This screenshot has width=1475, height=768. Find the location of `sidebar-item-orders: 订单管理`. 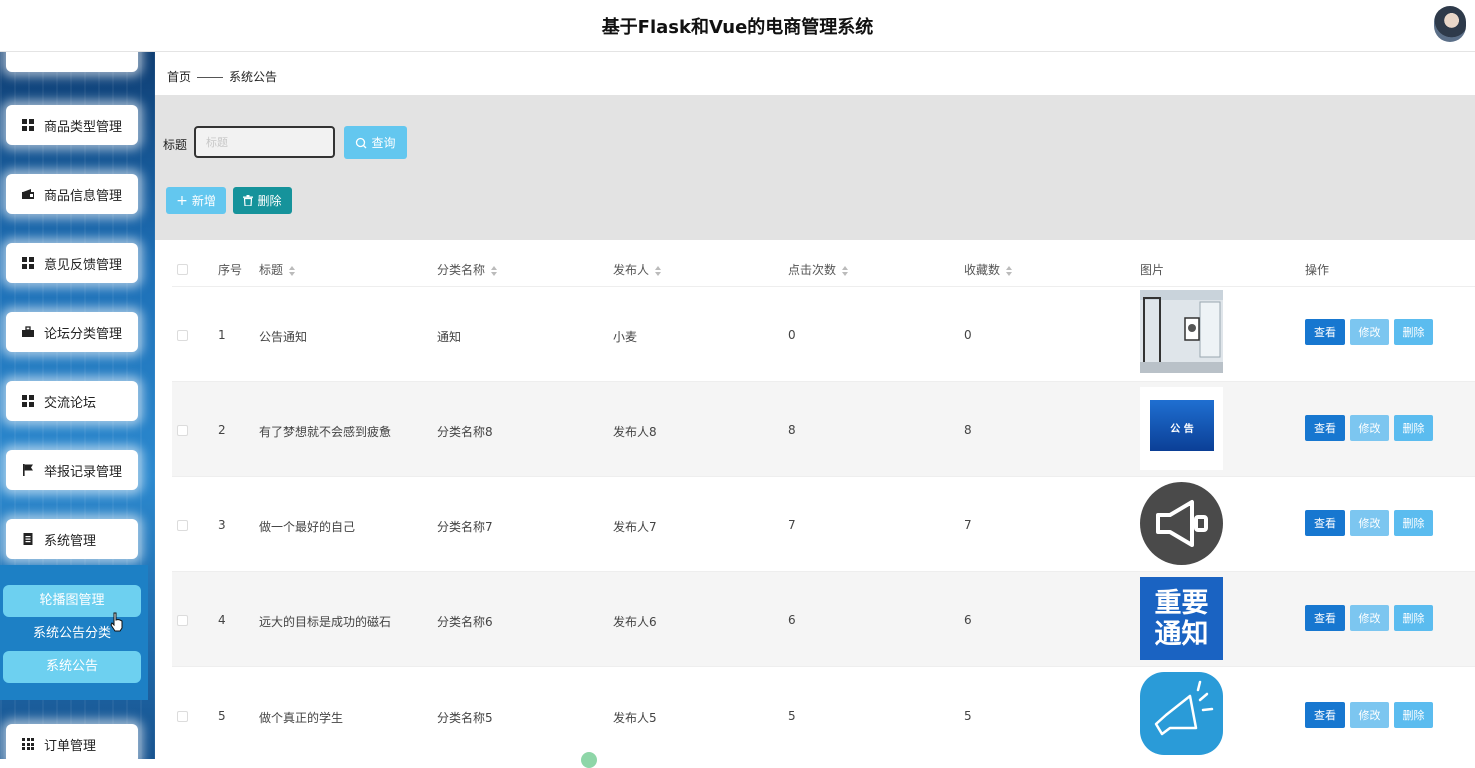

sidebar-item-orders: 订单管理 is located at coordinates (72, 741).